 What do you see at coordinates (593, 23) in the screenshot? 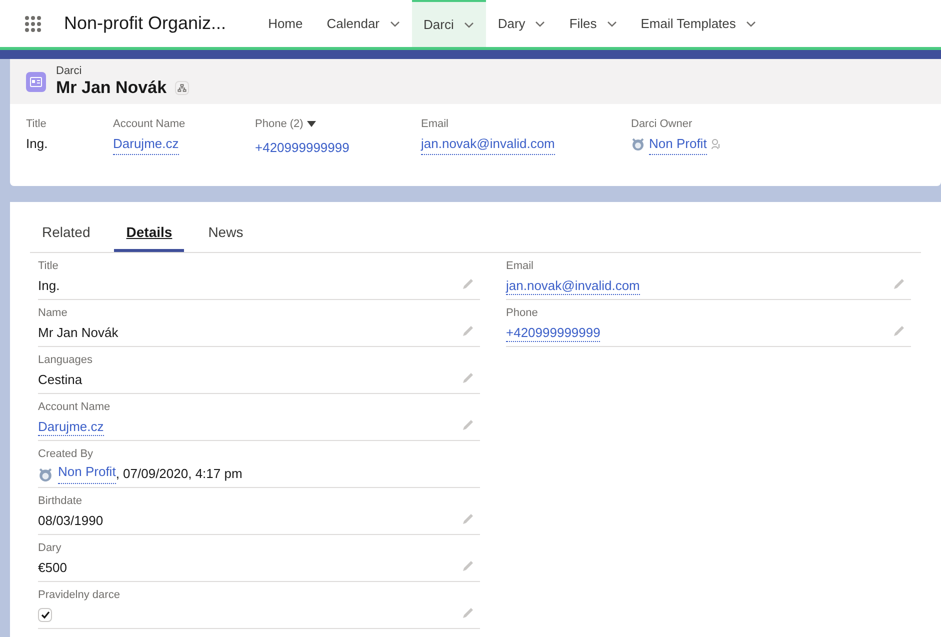
I see `nav-tab: Files` at bounding box center [593, 23].